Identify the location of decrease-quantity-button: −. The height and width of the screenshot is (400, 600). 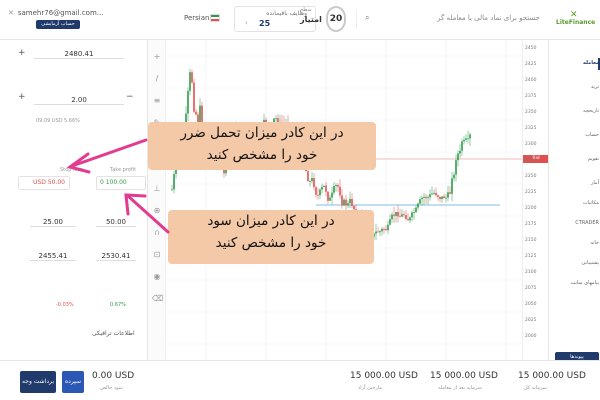
(130, 97).